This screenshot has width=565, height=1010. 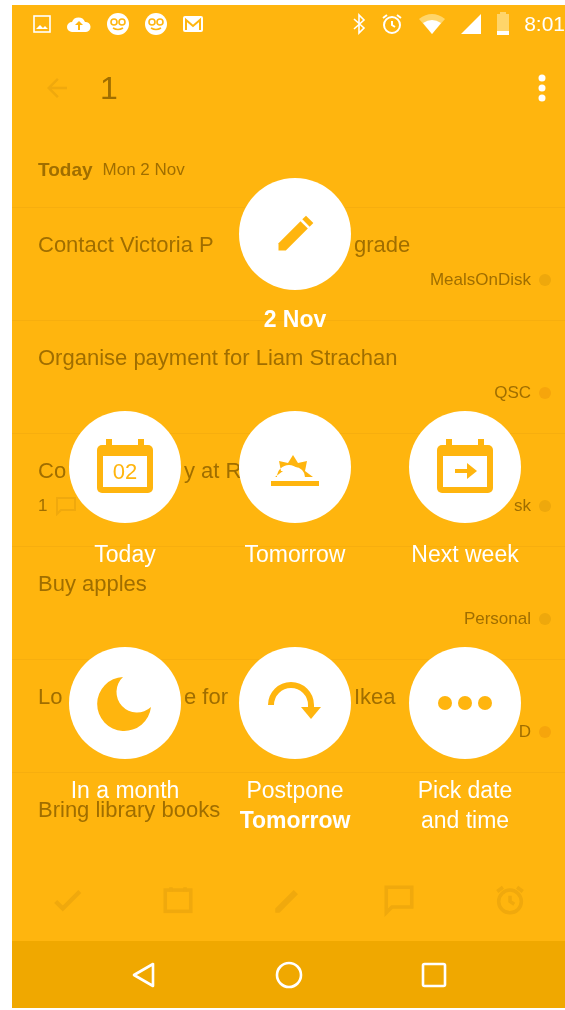 I want to click on signal-icon, so click(x=471, y=24).